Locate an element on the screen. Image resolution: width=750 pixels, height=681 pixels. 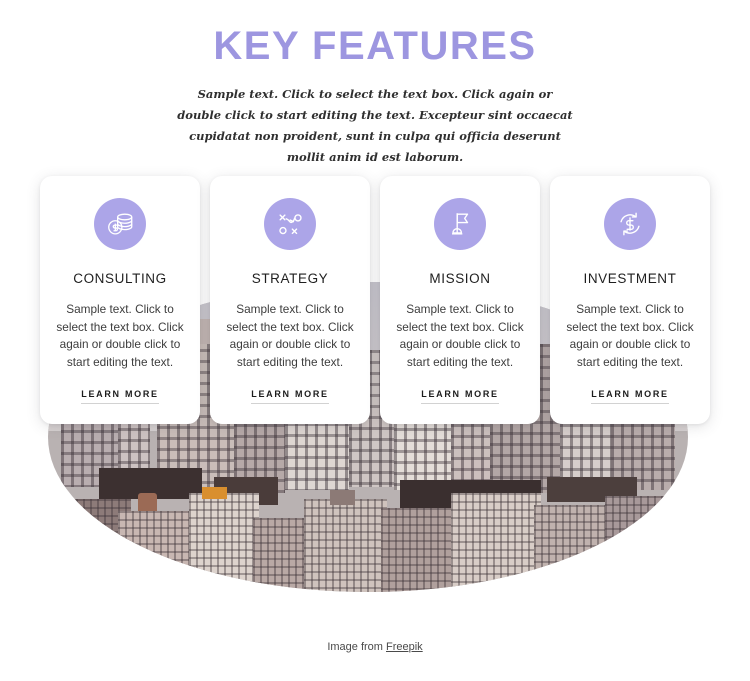
freepik-link: Freepik is located at coordinates (404, 647).